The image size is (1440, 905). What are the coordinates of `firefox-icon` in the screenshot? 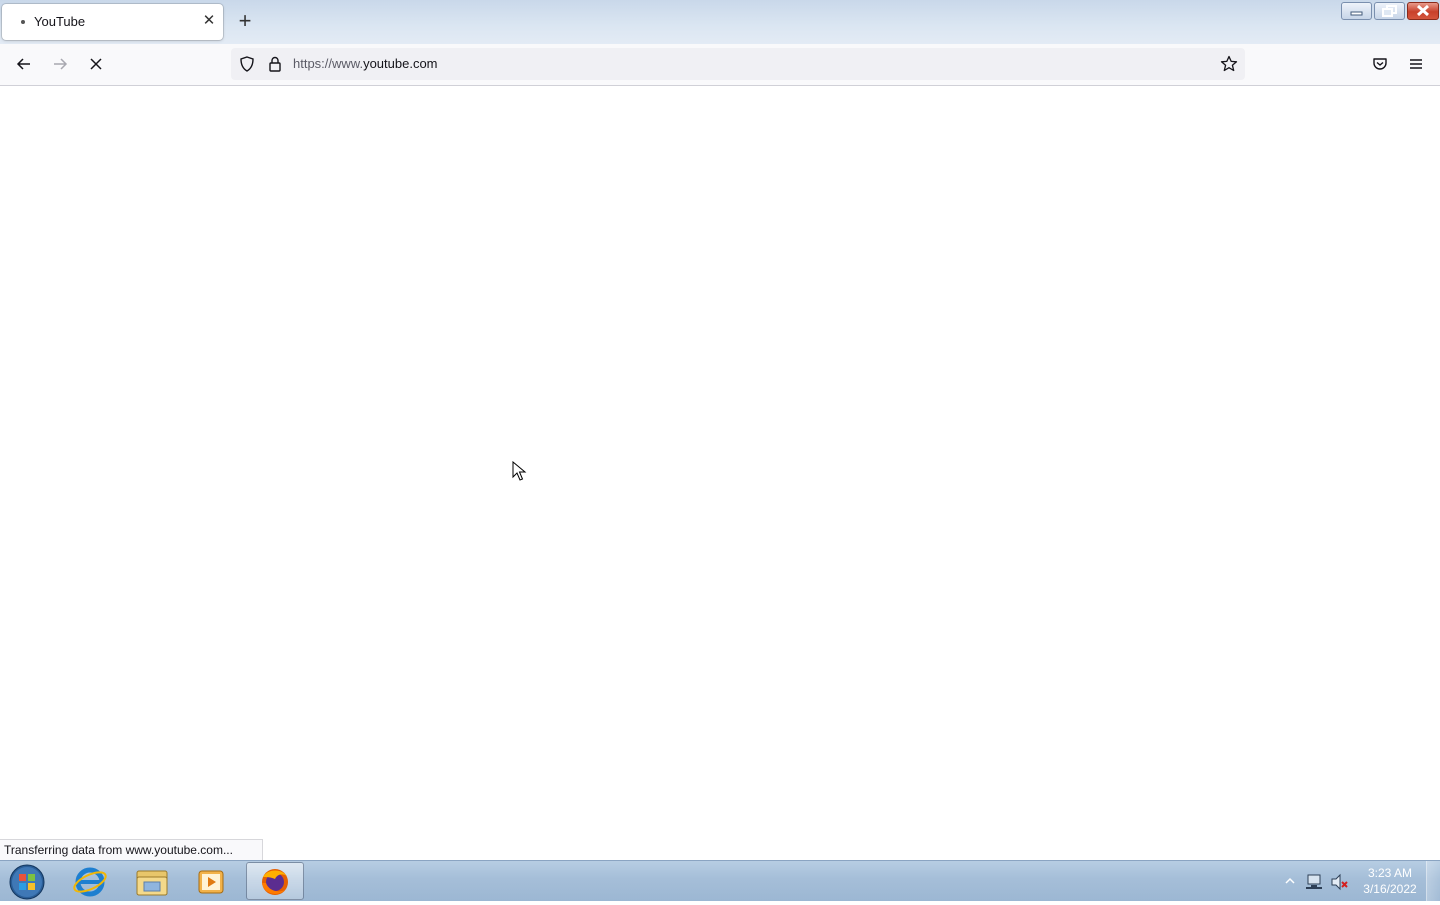 It's located at (275, 882).